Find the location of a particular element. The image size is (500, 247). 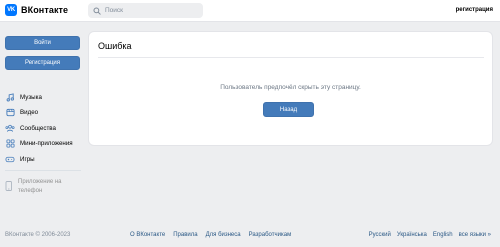

lang-ukrainian: Українська is located at coordinates (412, 235).